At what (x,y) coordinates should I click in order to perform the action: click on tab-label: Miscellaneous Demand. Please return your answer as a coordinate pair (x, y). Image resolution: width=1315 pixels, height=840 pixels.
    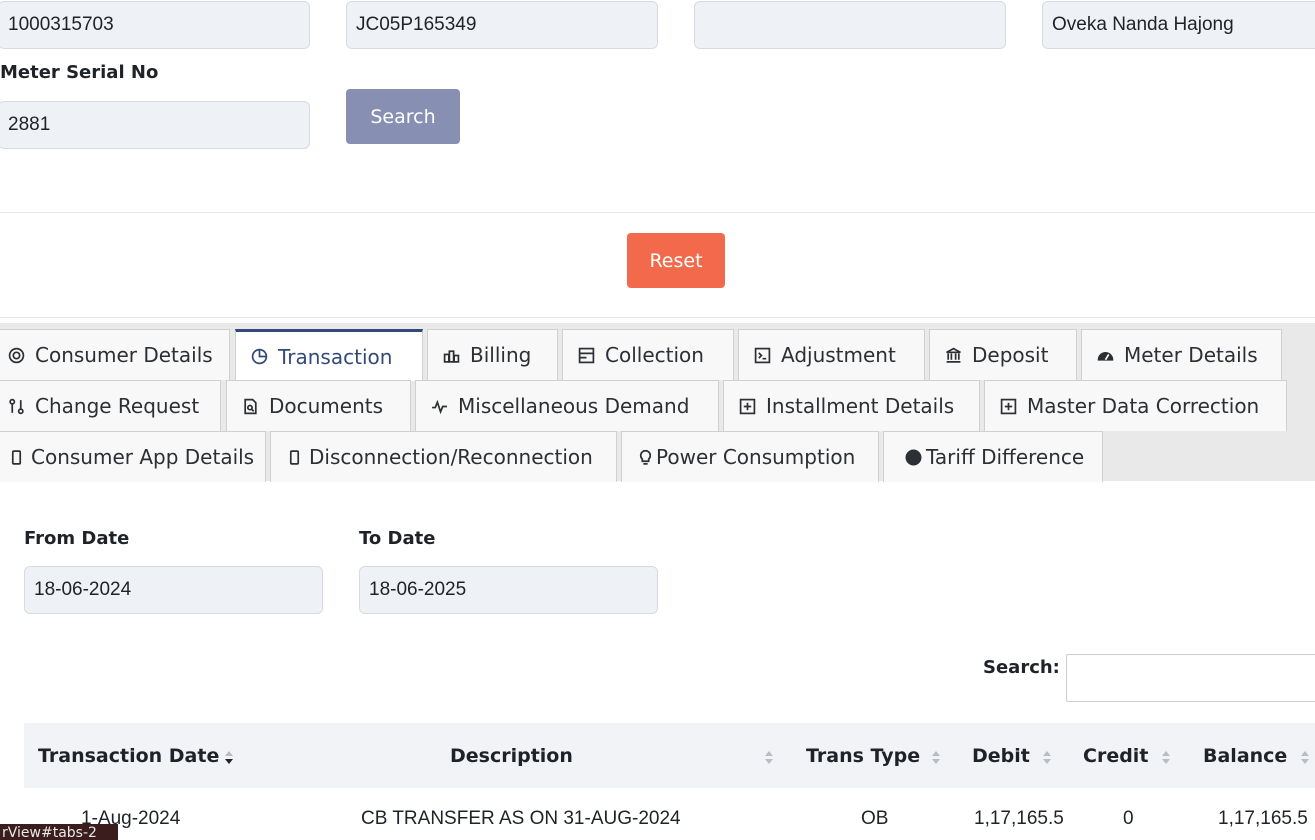
    Looking at the image, I should click on (574, 406).